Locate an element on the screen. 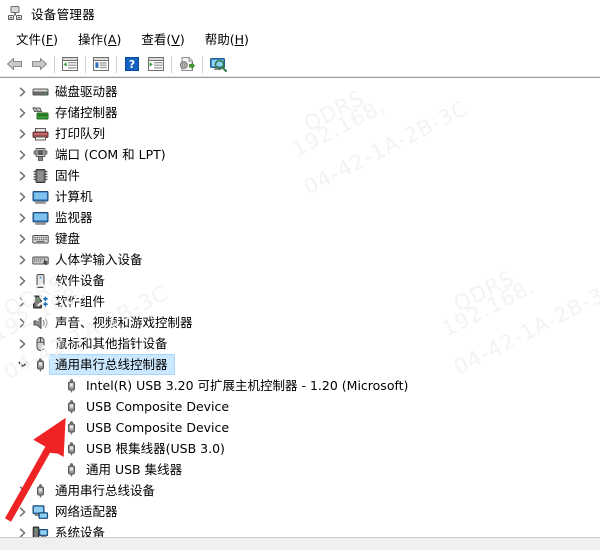 This screenshot has width=600, height=550. mouse-icon is located at coordinates (40, 344).